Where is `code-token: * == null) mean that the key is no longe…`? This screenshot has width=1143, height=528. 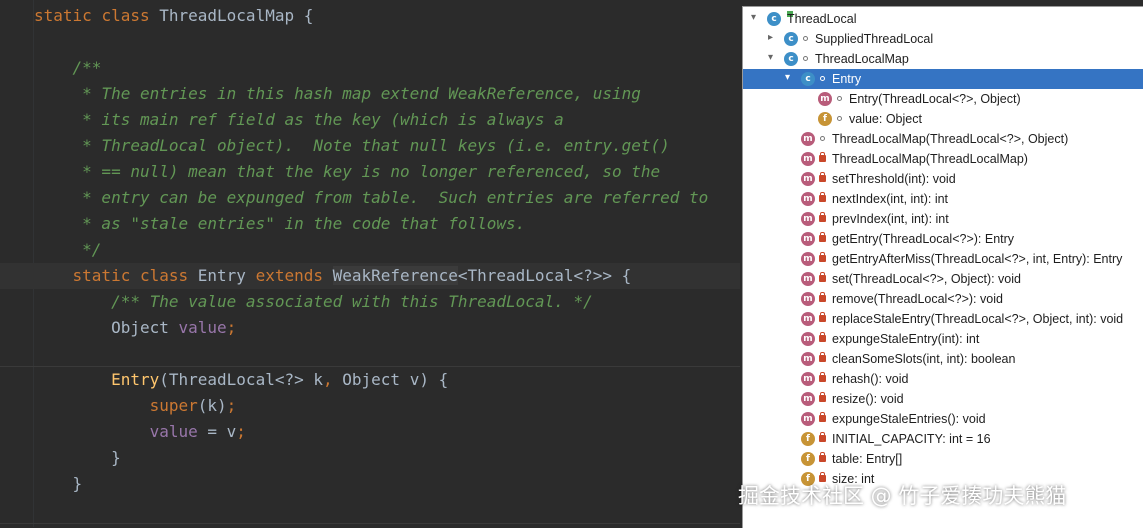
code-token: * == null) mean that the key is no longe… is located at coordinates (347, 171).